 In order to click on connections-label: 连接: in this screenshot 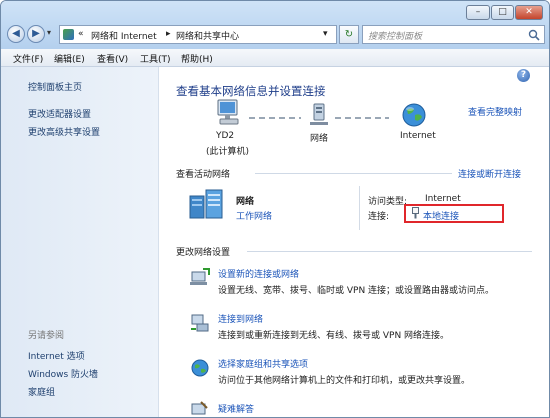, I will do `click(379, 217)`.